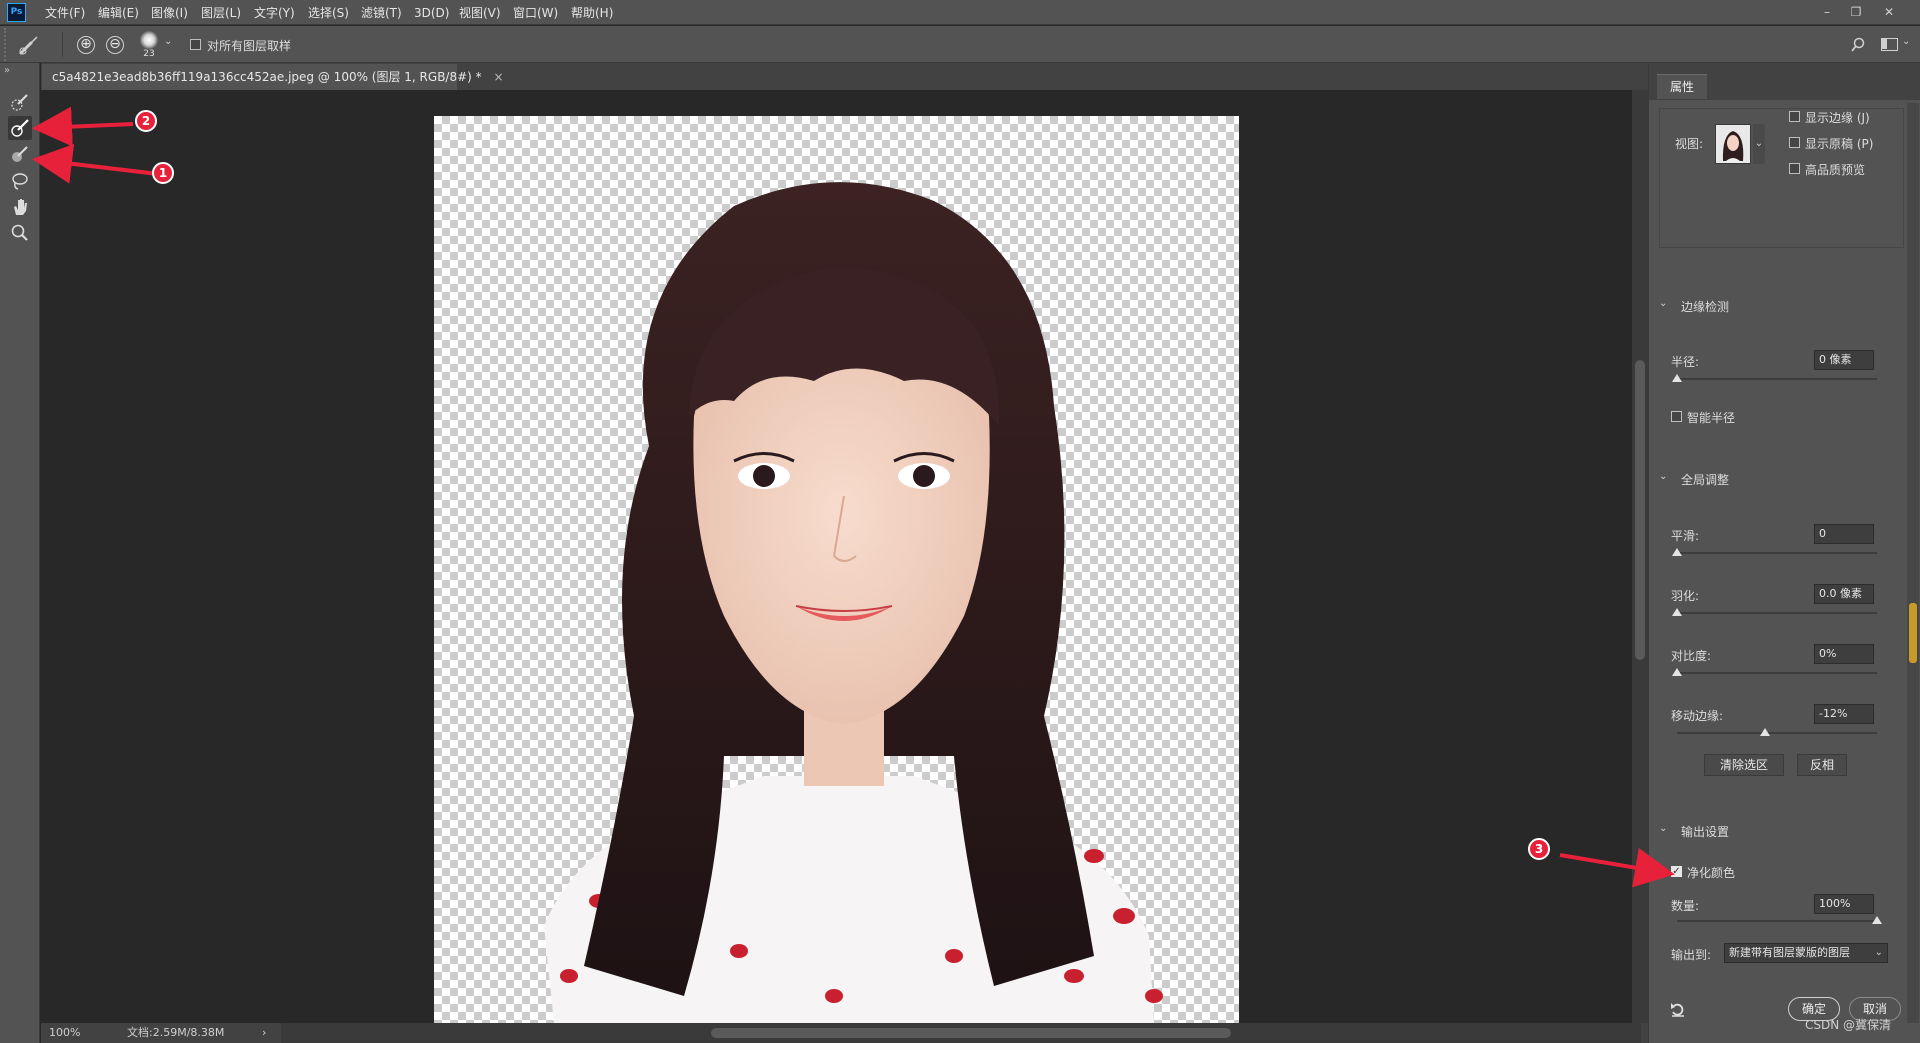  Describe the element at coordinates (83, 126) in the screenshot. I see `arrow-to-refine-edge-tool` at that location.